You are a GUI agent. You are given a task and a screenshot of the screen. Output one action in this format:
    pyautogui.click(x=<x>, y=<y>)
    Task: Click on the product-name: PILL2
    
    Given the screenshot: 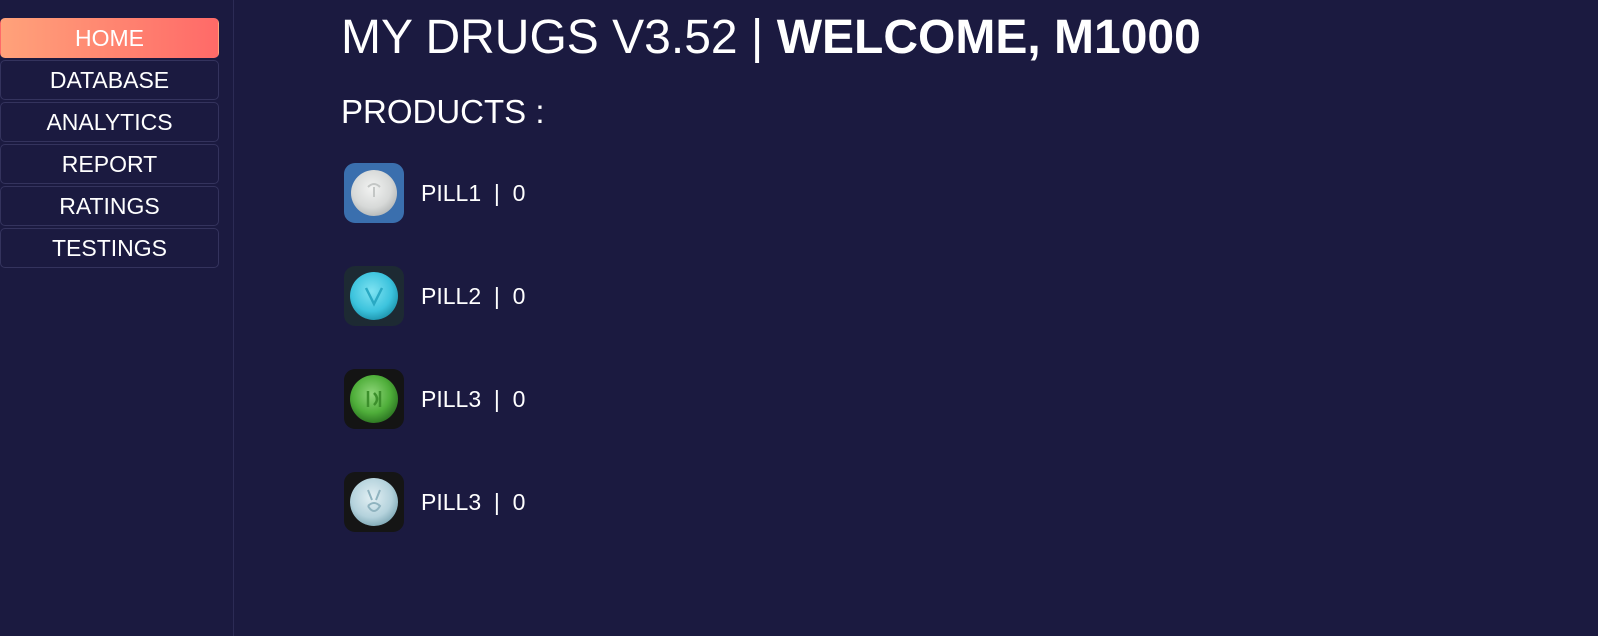 What is the action you would take?
    pyautogui.click(x=451, y=295)
    